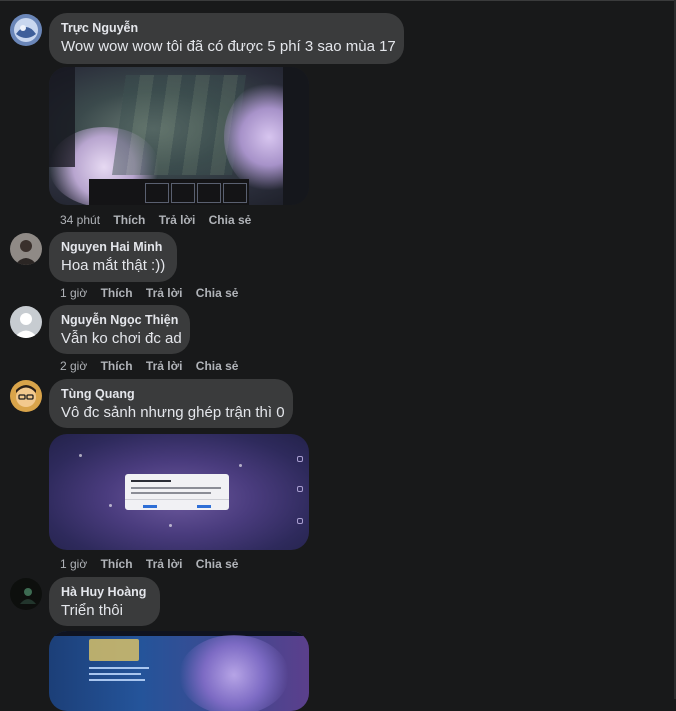 The width and height of the screenshot is (676, 711). Describe the element at coordinates (173, 412) in the screenshot. I see `comment-text: Vô đc sảnh nhưng ghép trận thì 0` at that location.